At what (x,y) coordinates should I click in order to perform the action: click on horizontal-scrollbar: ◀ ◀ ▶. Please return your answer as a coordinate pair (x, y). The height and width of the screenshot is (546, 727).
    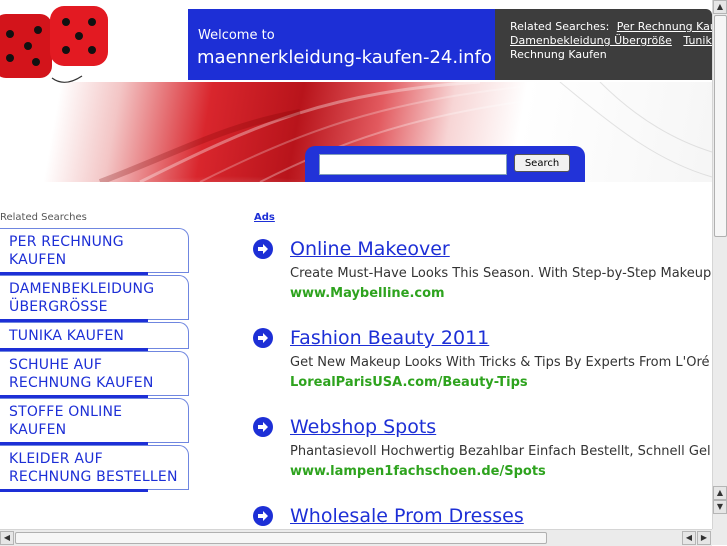
    Looking at the image, I should click on (356, 537).